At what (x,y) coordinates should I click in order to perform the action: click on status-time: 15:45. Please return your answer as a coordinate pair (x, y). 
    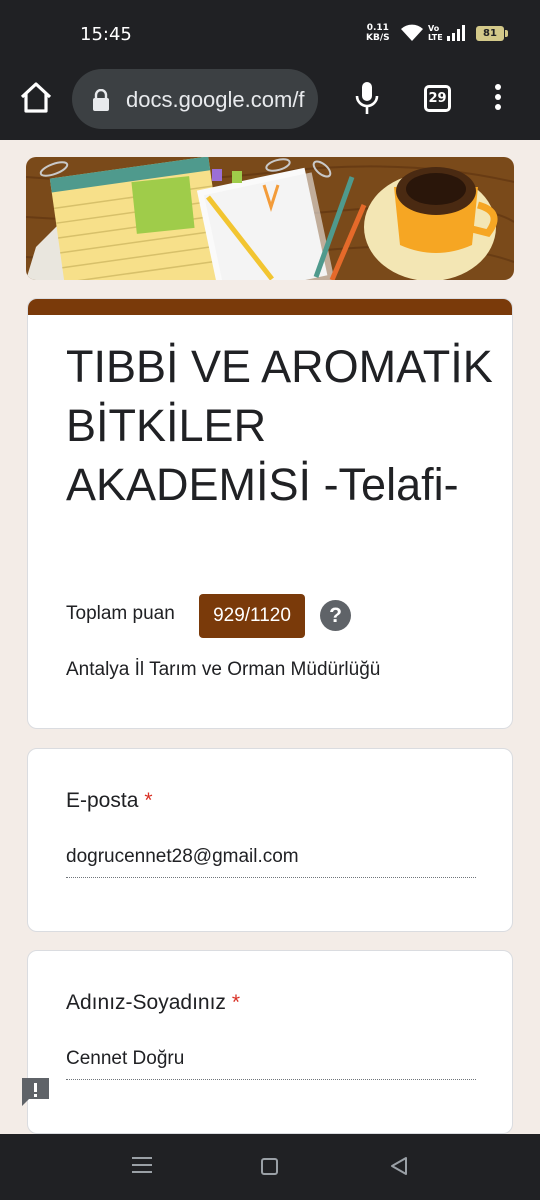
    Looking at the image, I should click on (106, 34).